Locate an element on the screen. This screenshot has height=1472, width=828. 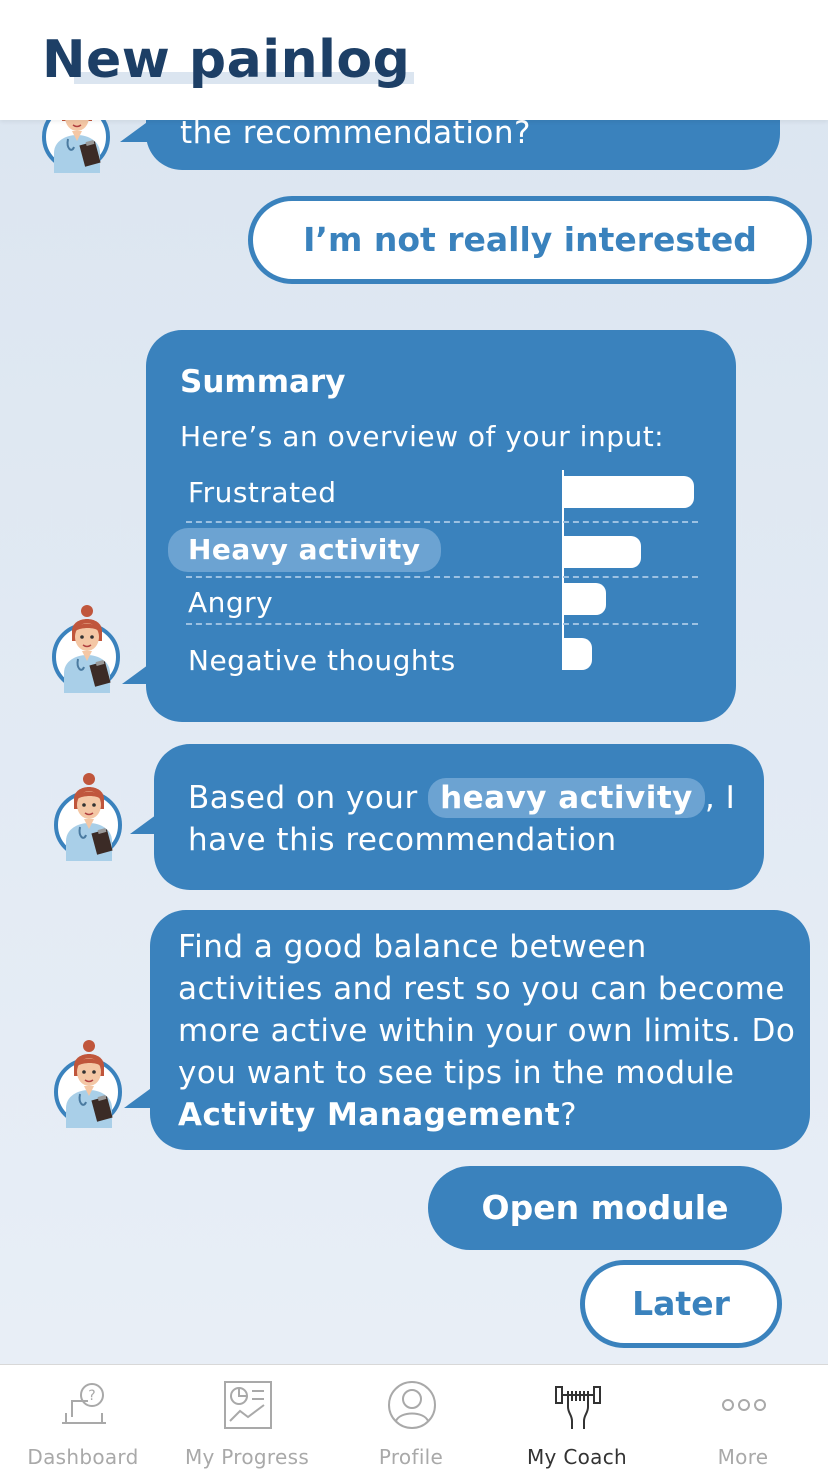
later-button: Later is located at coordinates (681, 1304).